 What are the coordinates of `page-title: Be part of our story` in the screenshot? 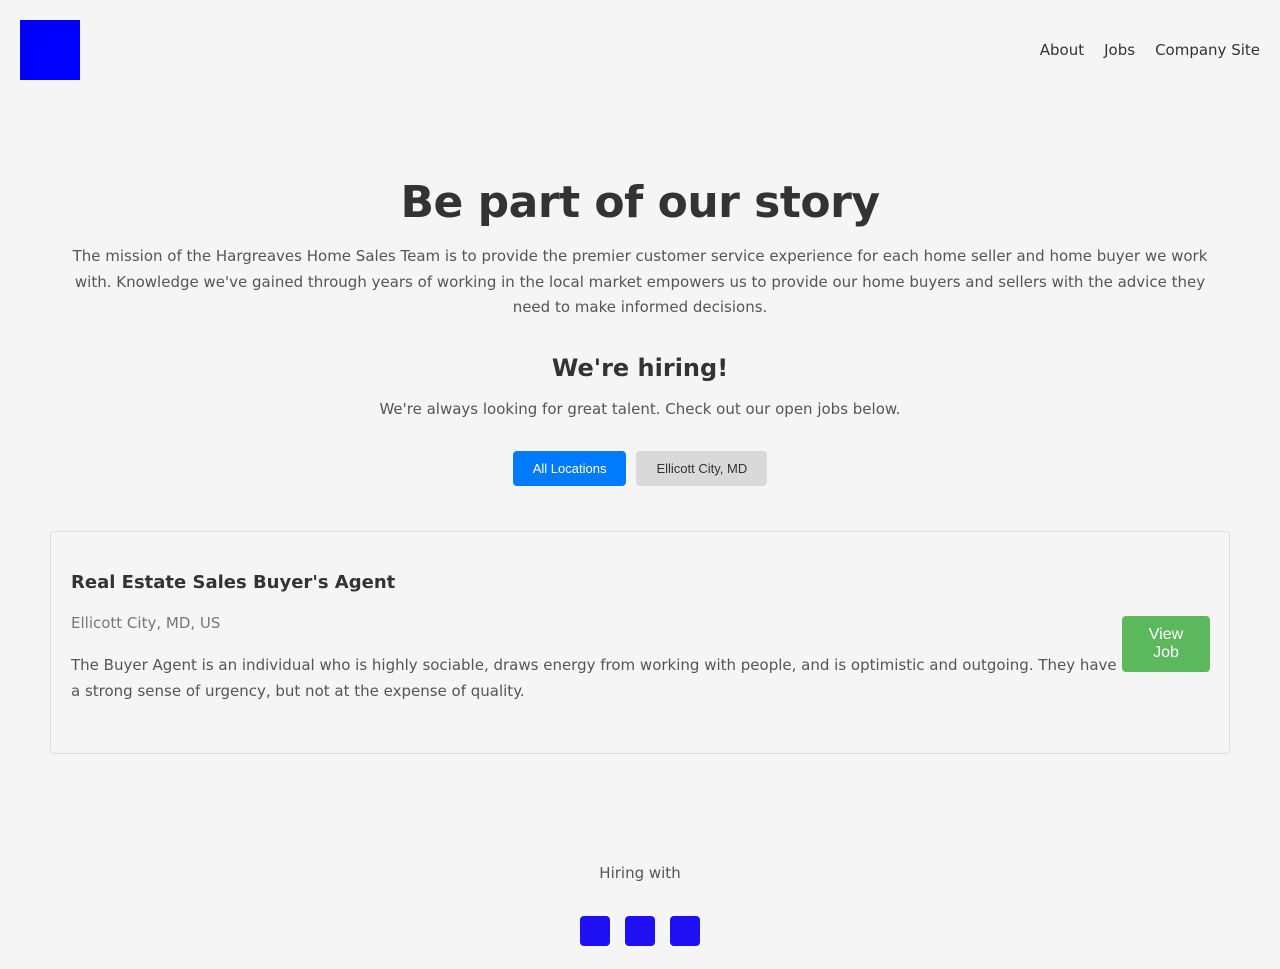 It's located at (640, 202).